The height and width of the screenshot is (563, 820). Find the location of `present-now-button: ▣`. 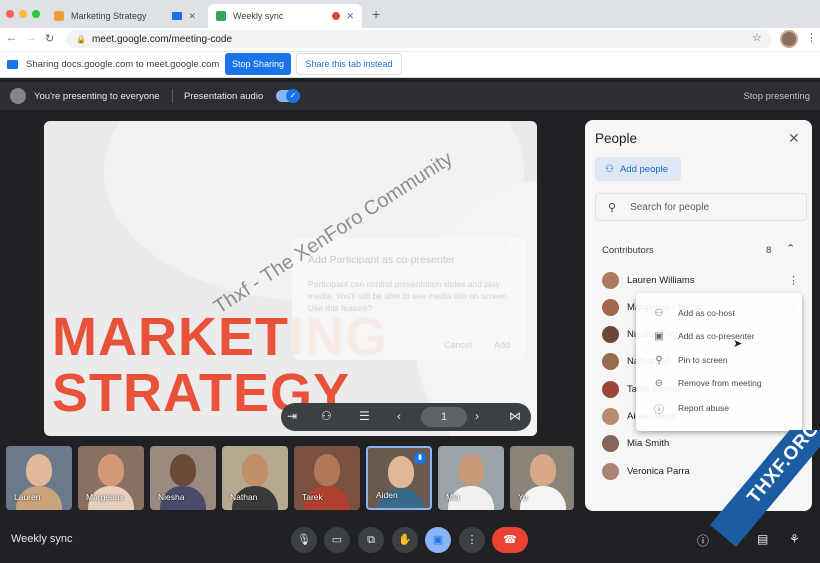

present-now-button: ▣ is located at coordinates (438, 540).